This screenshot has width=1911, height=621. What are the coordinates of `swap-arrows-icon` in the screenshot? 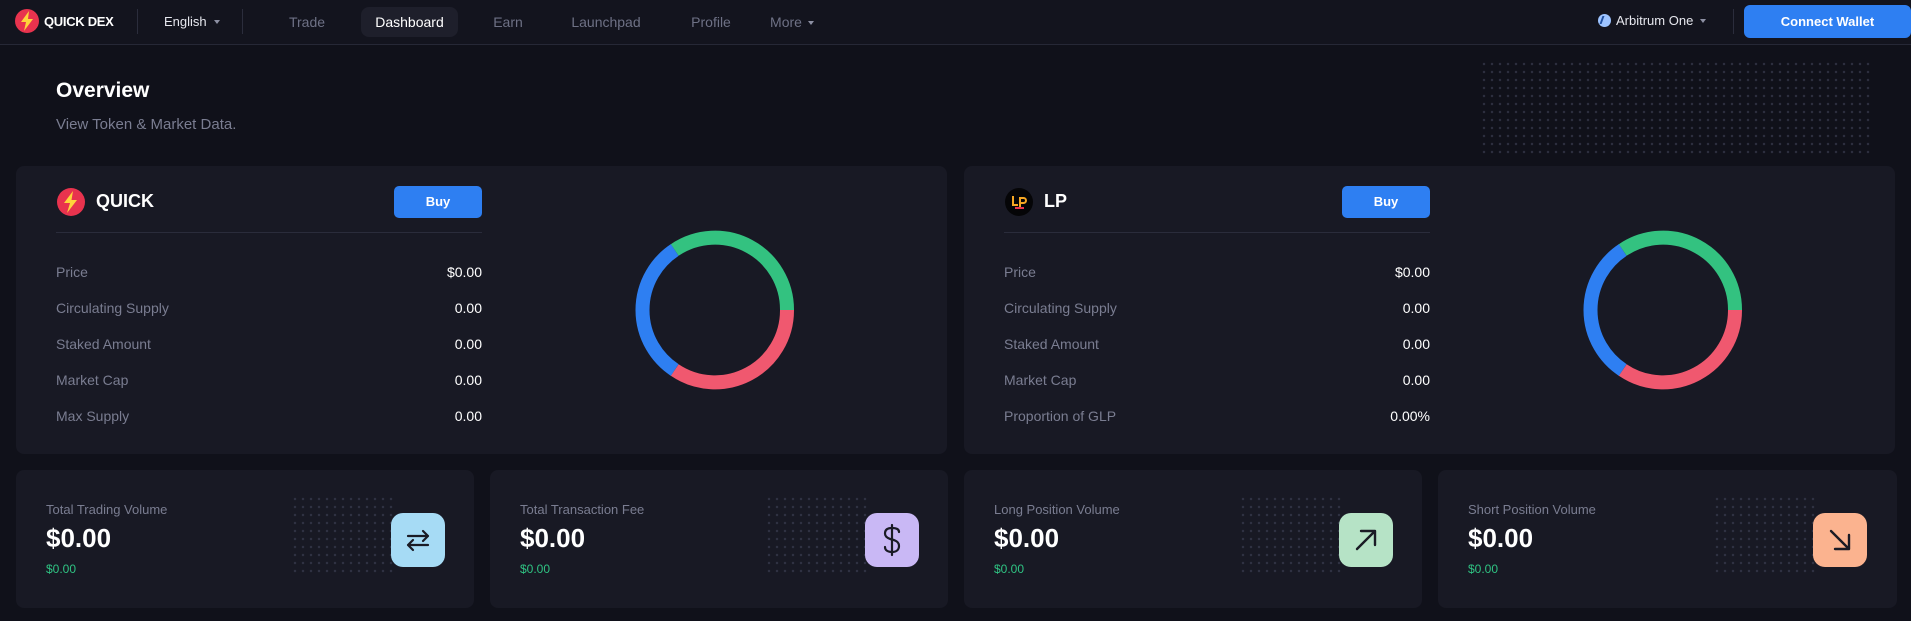 It's located at (418, 540).